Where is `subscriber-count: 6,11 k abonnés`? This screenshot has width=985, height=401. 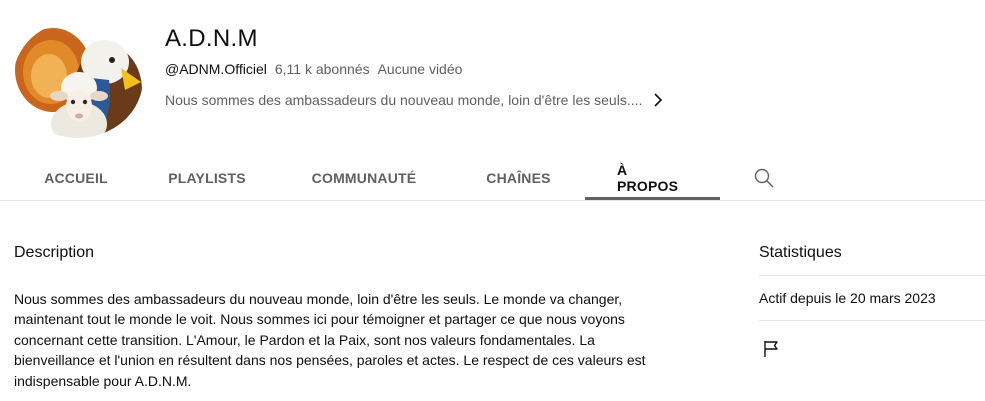 subscriber-count: 6,11 k abonnés is located at coordinates (322, 69).